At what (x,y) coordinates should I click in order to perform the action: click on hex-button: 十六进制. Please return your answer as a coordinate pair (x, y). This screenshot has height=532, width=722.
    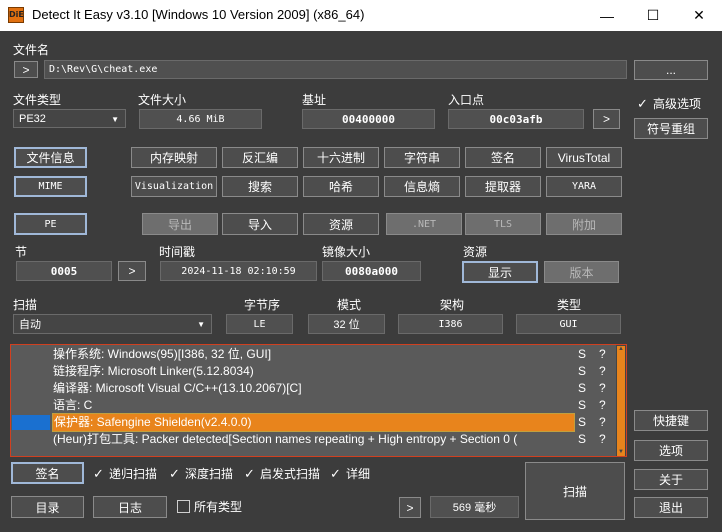
    Looking at the image, I should click on (341, 157).